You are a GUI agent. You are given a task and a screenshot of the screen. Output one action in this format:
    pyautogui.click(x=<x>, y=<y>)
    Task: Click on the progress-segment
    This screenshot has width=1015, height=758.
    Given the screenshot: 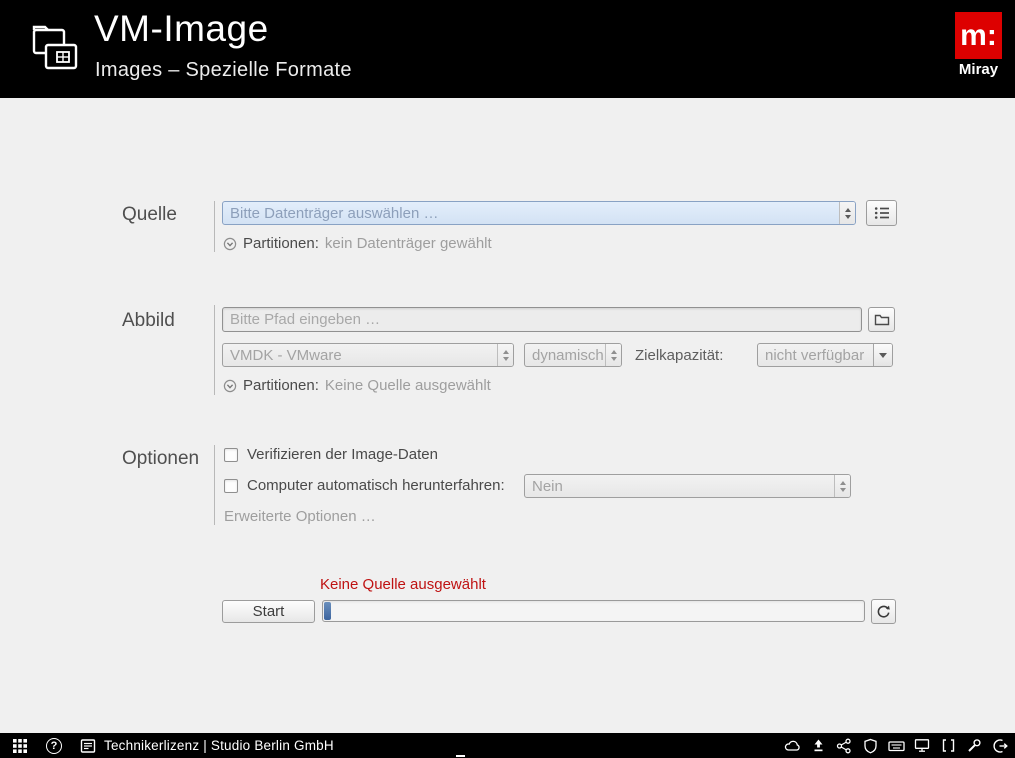 What is the action you would take?
    pyautogui.click(x=327, y=611)
    